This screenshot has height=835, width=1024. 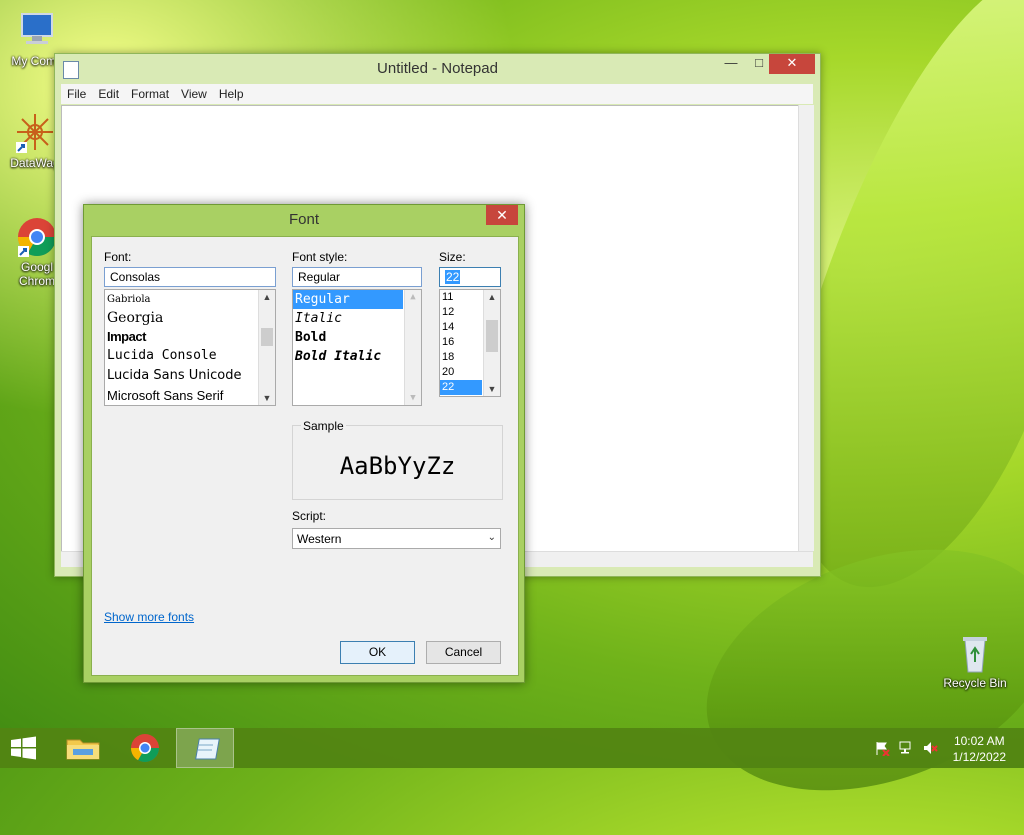 I want to click on dialog-title: Font, so click(x=303, y=219).